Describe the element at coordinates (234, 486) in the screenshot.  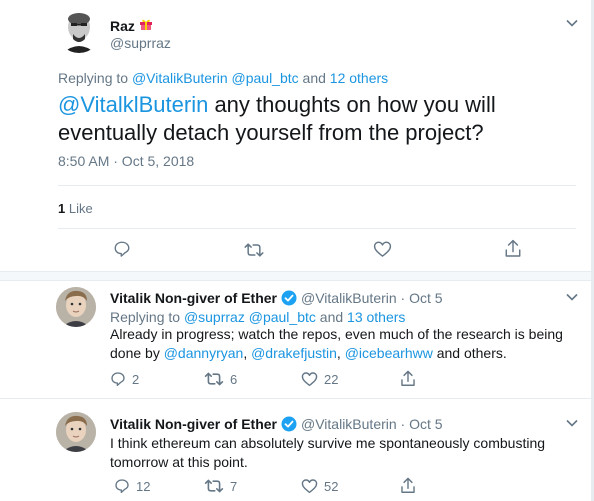
I see `retweet-count: 7` at that location.